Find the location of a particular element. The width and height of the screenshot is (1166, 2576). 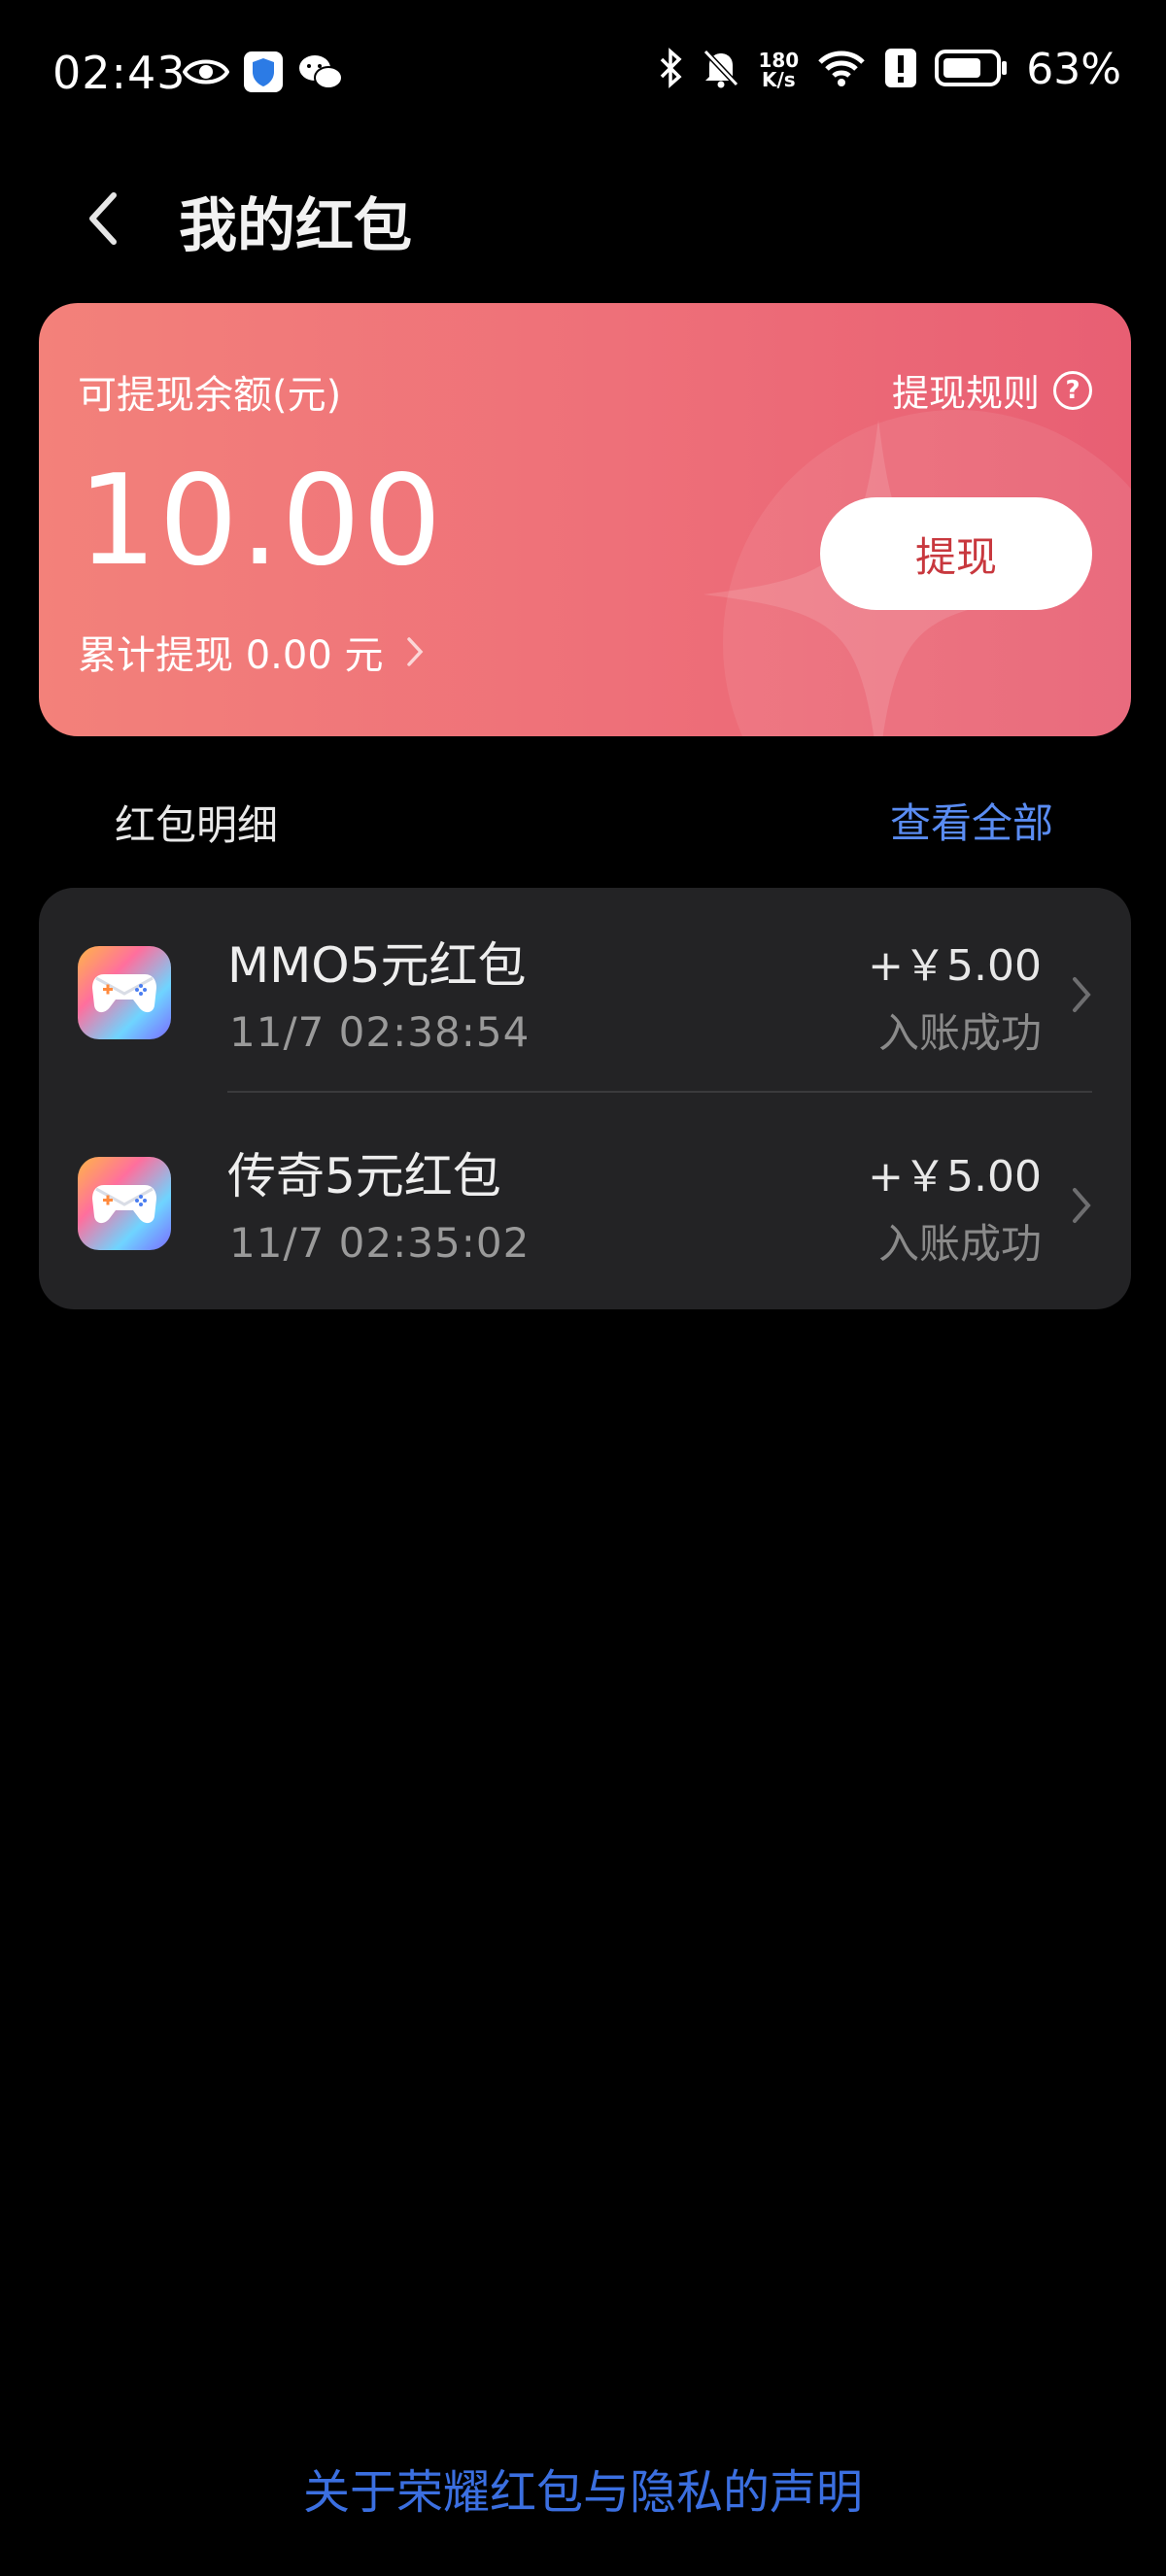

item-time: 11/7 02:38:54 is located at coordinates (380, 1032).